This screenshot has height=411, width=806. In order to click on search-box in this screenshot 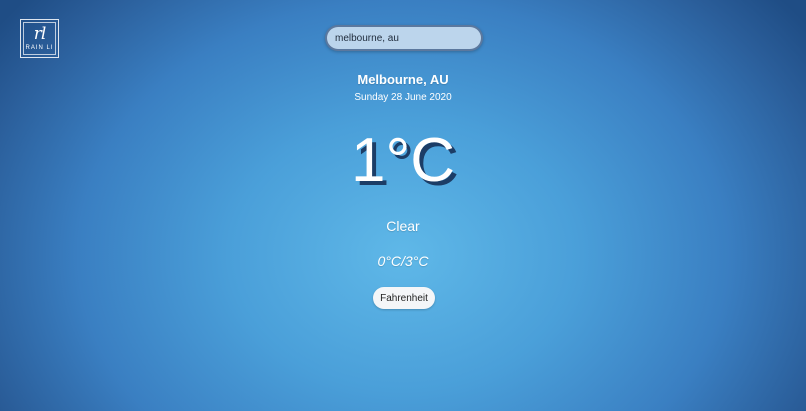, I will do `click(404, 38)`.